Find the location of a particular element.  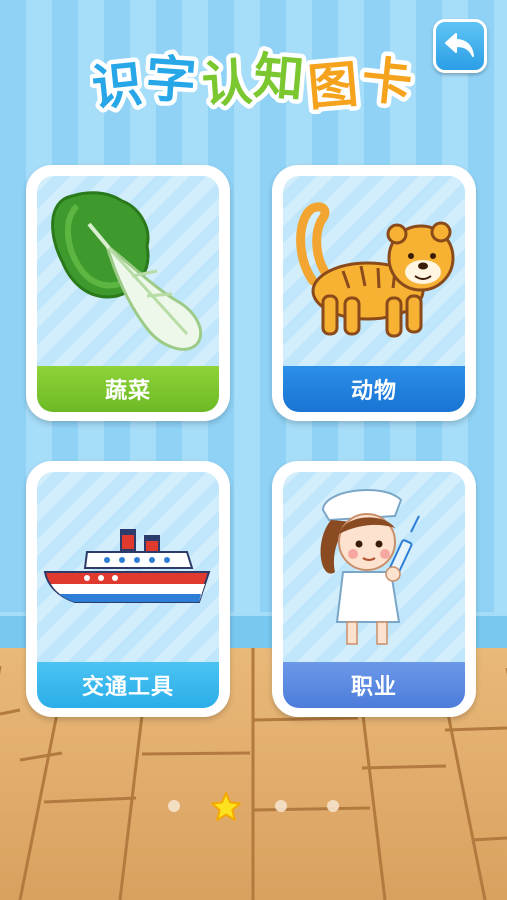

title-char-5: 图 is located at coordinates (333, 86).